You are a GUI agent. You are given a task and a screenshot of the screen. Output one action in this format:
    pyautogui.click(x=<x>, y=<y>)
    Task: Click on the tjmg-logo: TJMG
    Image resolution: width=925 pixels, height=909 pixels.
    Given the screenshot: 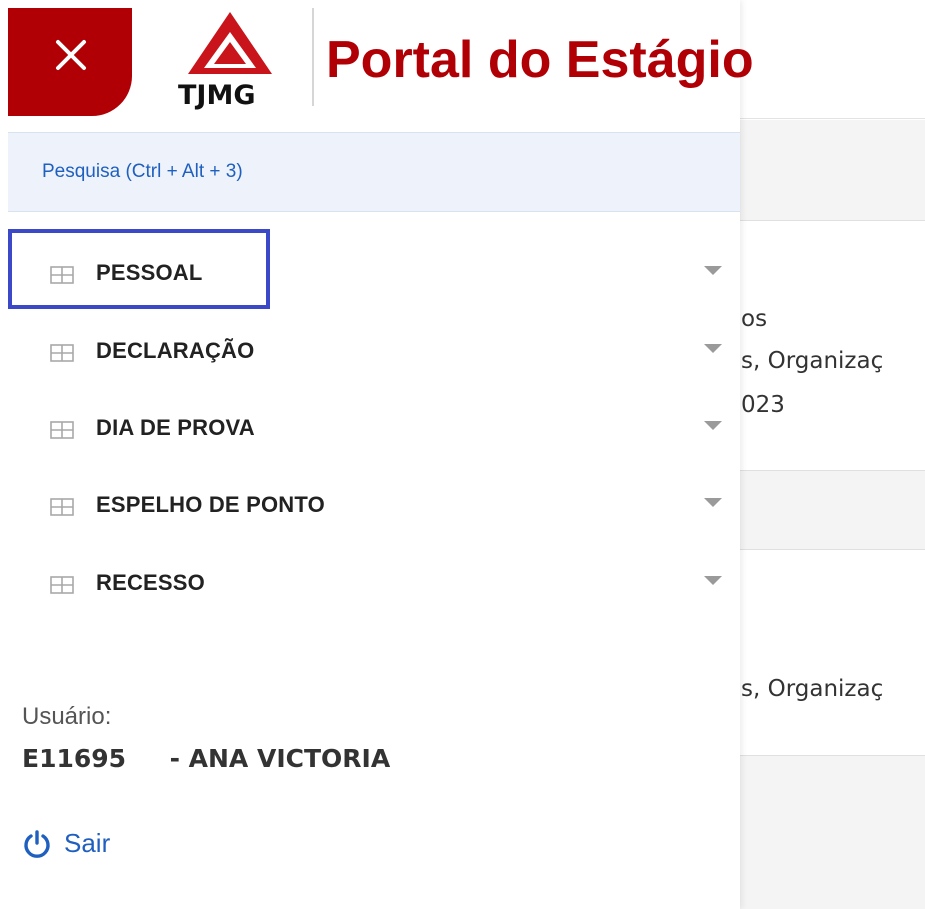 What is the action you would take?
    pyautogui.click(x=230, y=60)
    